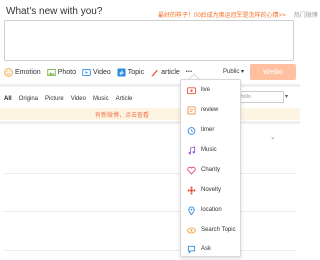 Image resolution: width=320 pixels, height=260 pixels. I want to click on menu-item-ask: Ask, so click(199, 249).